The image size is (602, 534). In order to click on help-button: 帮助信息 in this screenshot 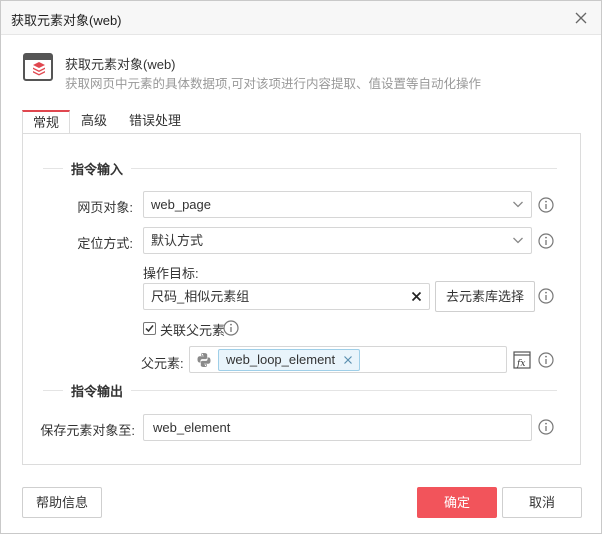, I will do `click(62, 502)`.